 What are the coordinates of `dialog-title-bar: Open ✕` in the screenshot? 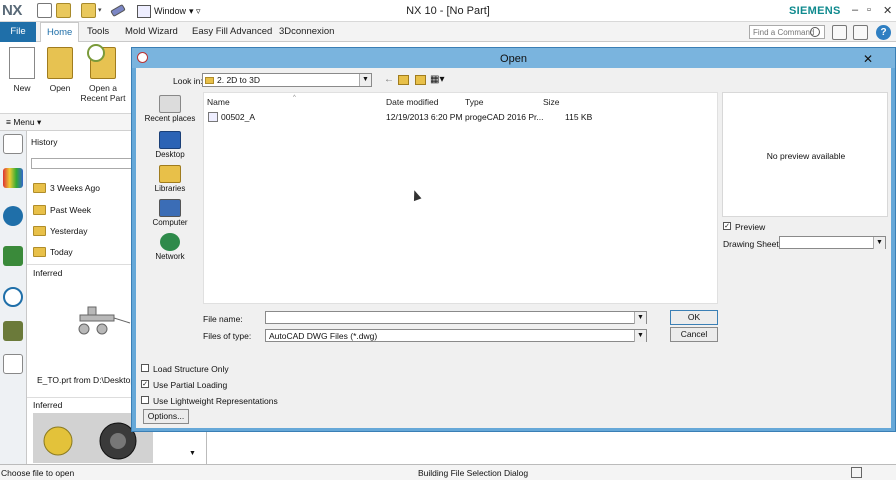 It's located at (513, 58).